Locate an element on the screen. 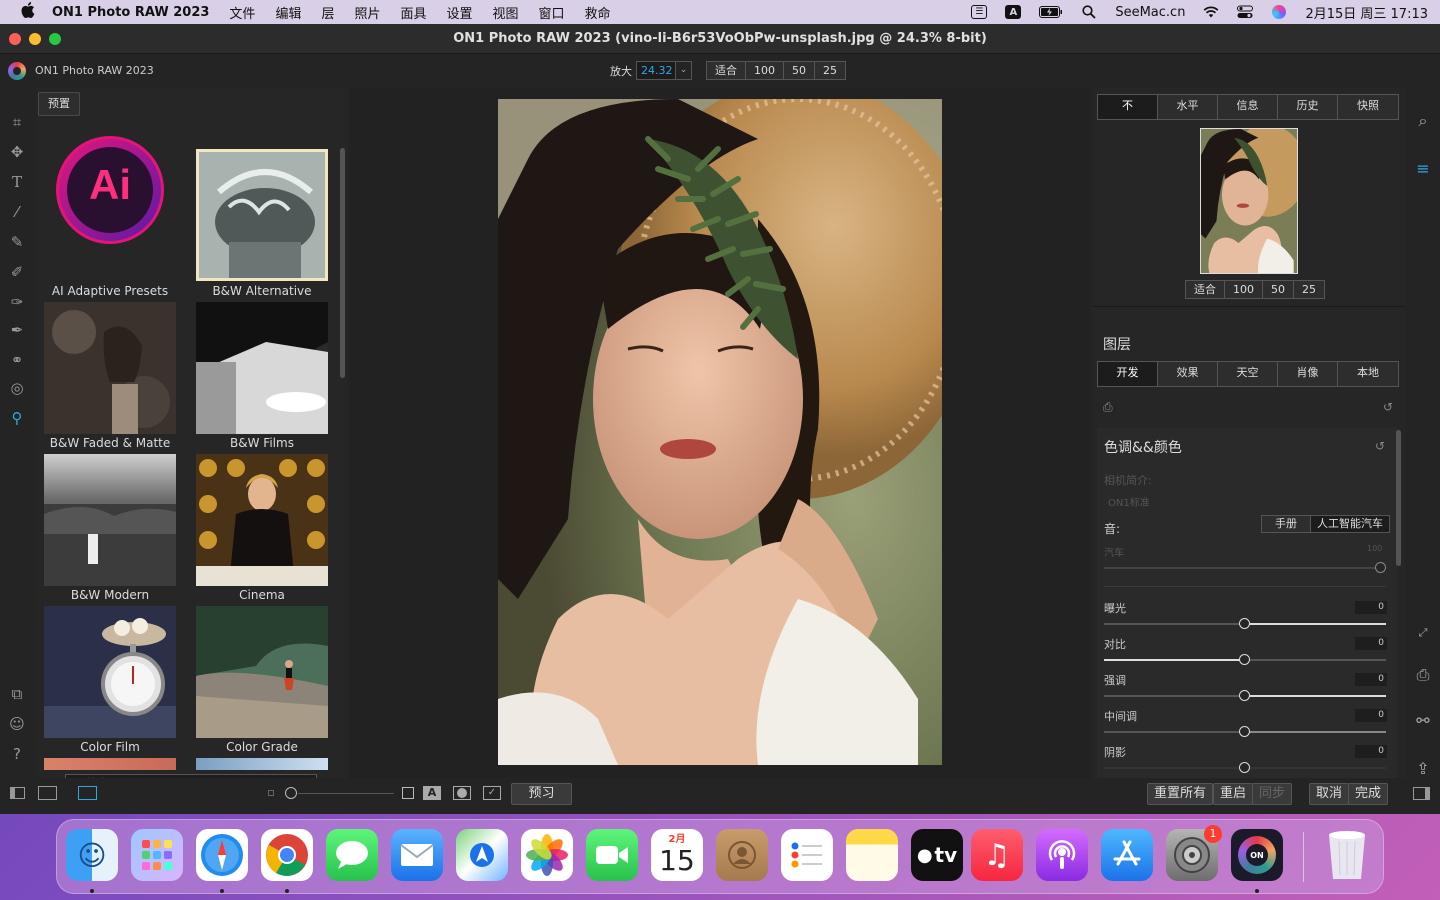 This screenshot has height=900, width=1440. quick-mask-icon: ⚲ is located at coordinates (17, 418).